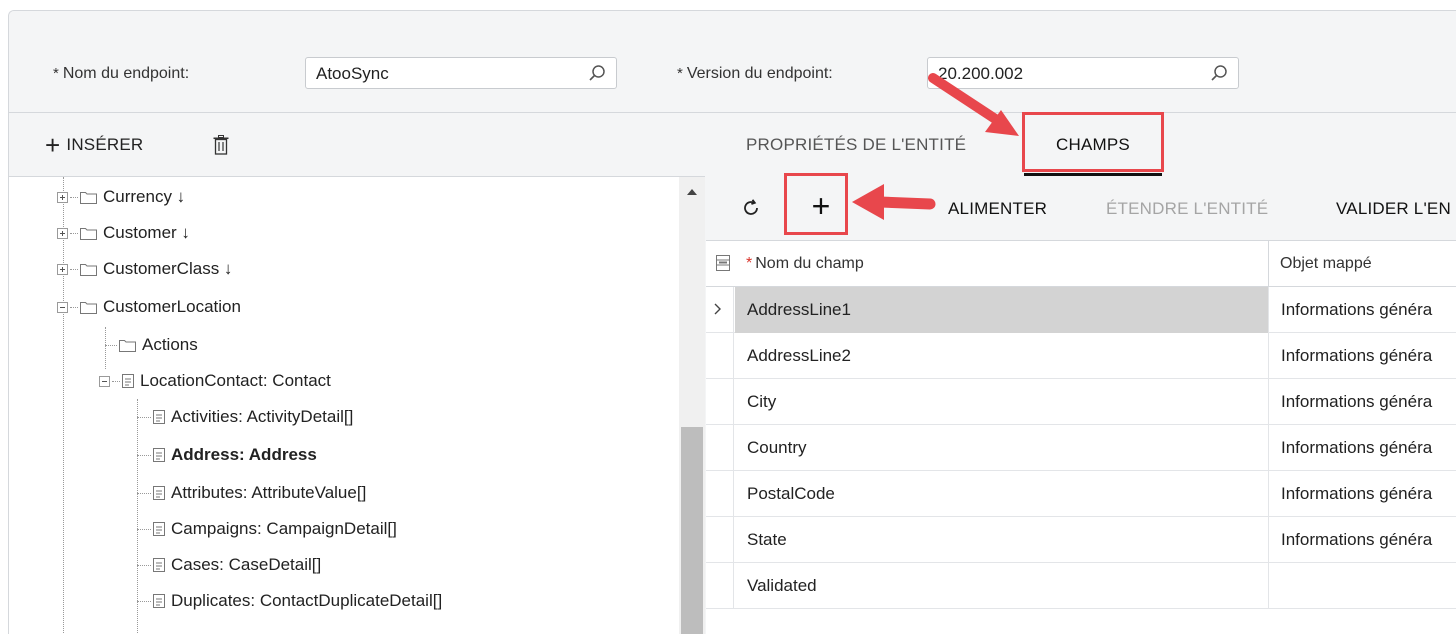  What do you see at coordinates (1081, 264) in the screenshot?
I see `grid-header: * Nom du champ Objet mappé` at bounding box center [1081, 264].